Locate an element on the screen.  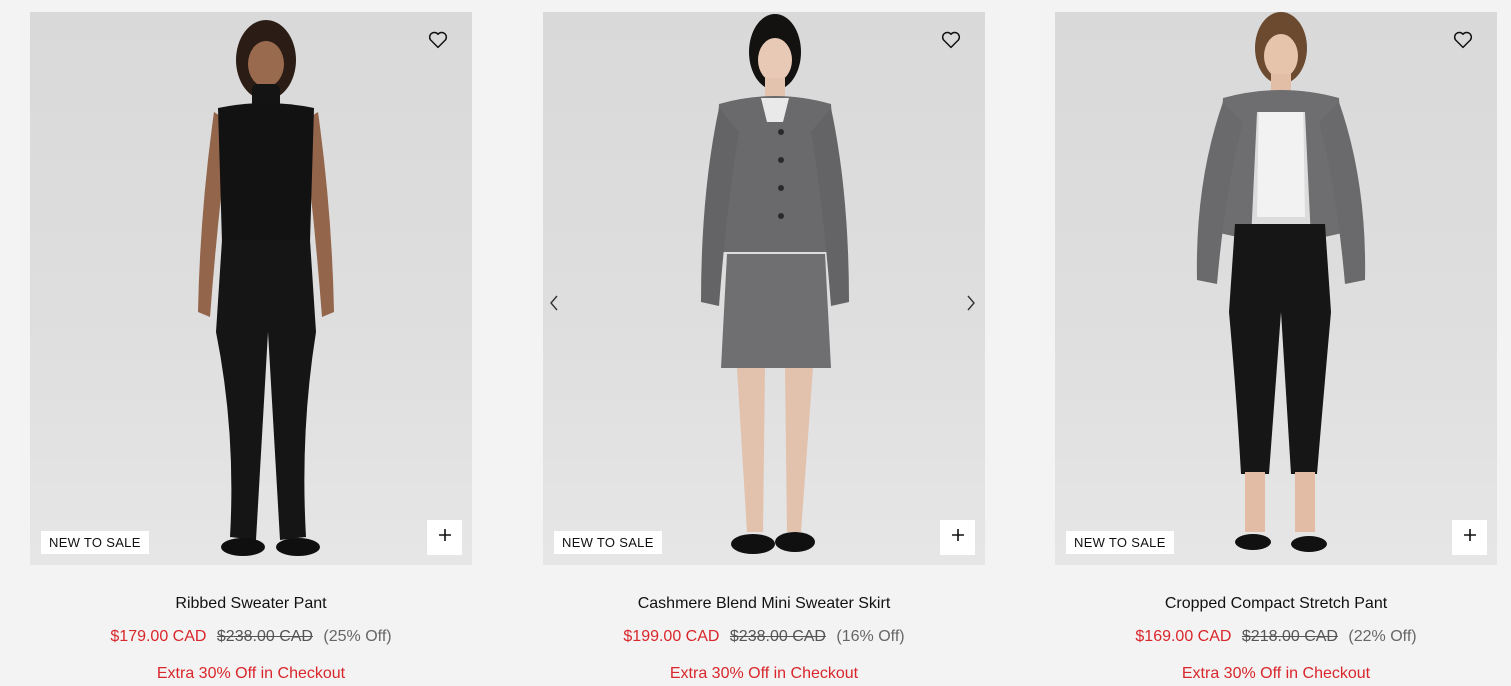
discount-percent: (16% Off) is located at coordinates (870, 636).